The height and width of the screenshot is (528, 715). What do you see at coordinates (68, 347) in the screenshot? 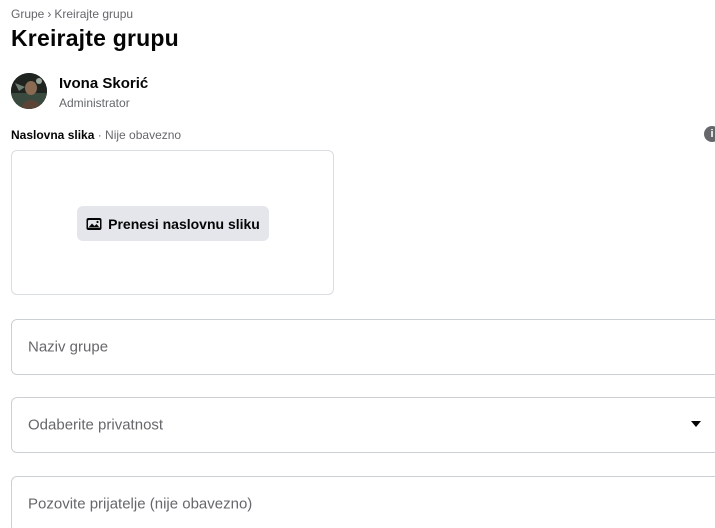
I see `group-name-placeholder: Naziv grupe` at bounding box center [68, 347].